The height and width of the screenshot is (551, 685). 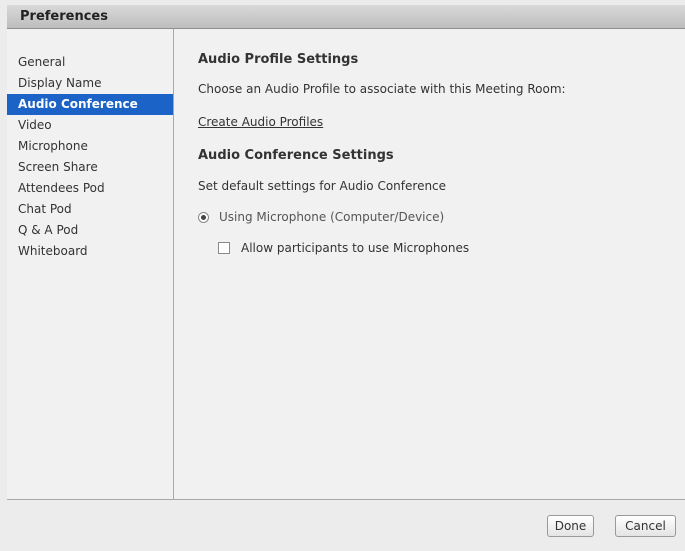 I want to click on title-bar: Preferences, so click(x=346, y=17).